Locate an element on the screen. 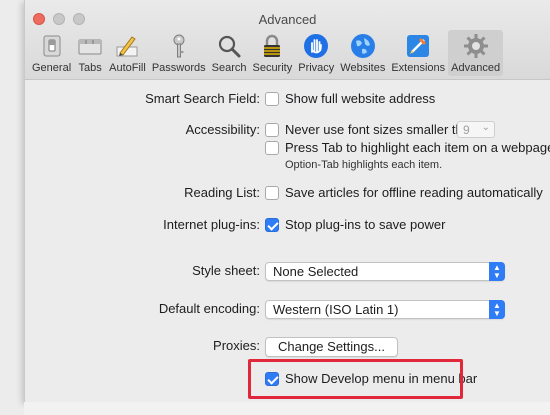 This screenshot has width=550, height=415. tab-general: General is located at coordinates (51, 53).